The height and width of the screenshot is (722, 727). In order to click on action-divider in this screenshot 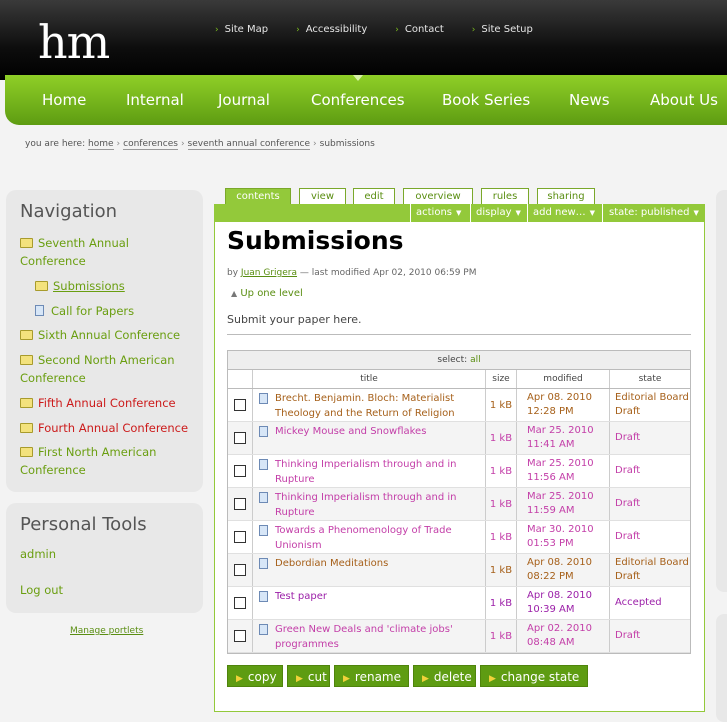, I will do `click(470, 213)`.